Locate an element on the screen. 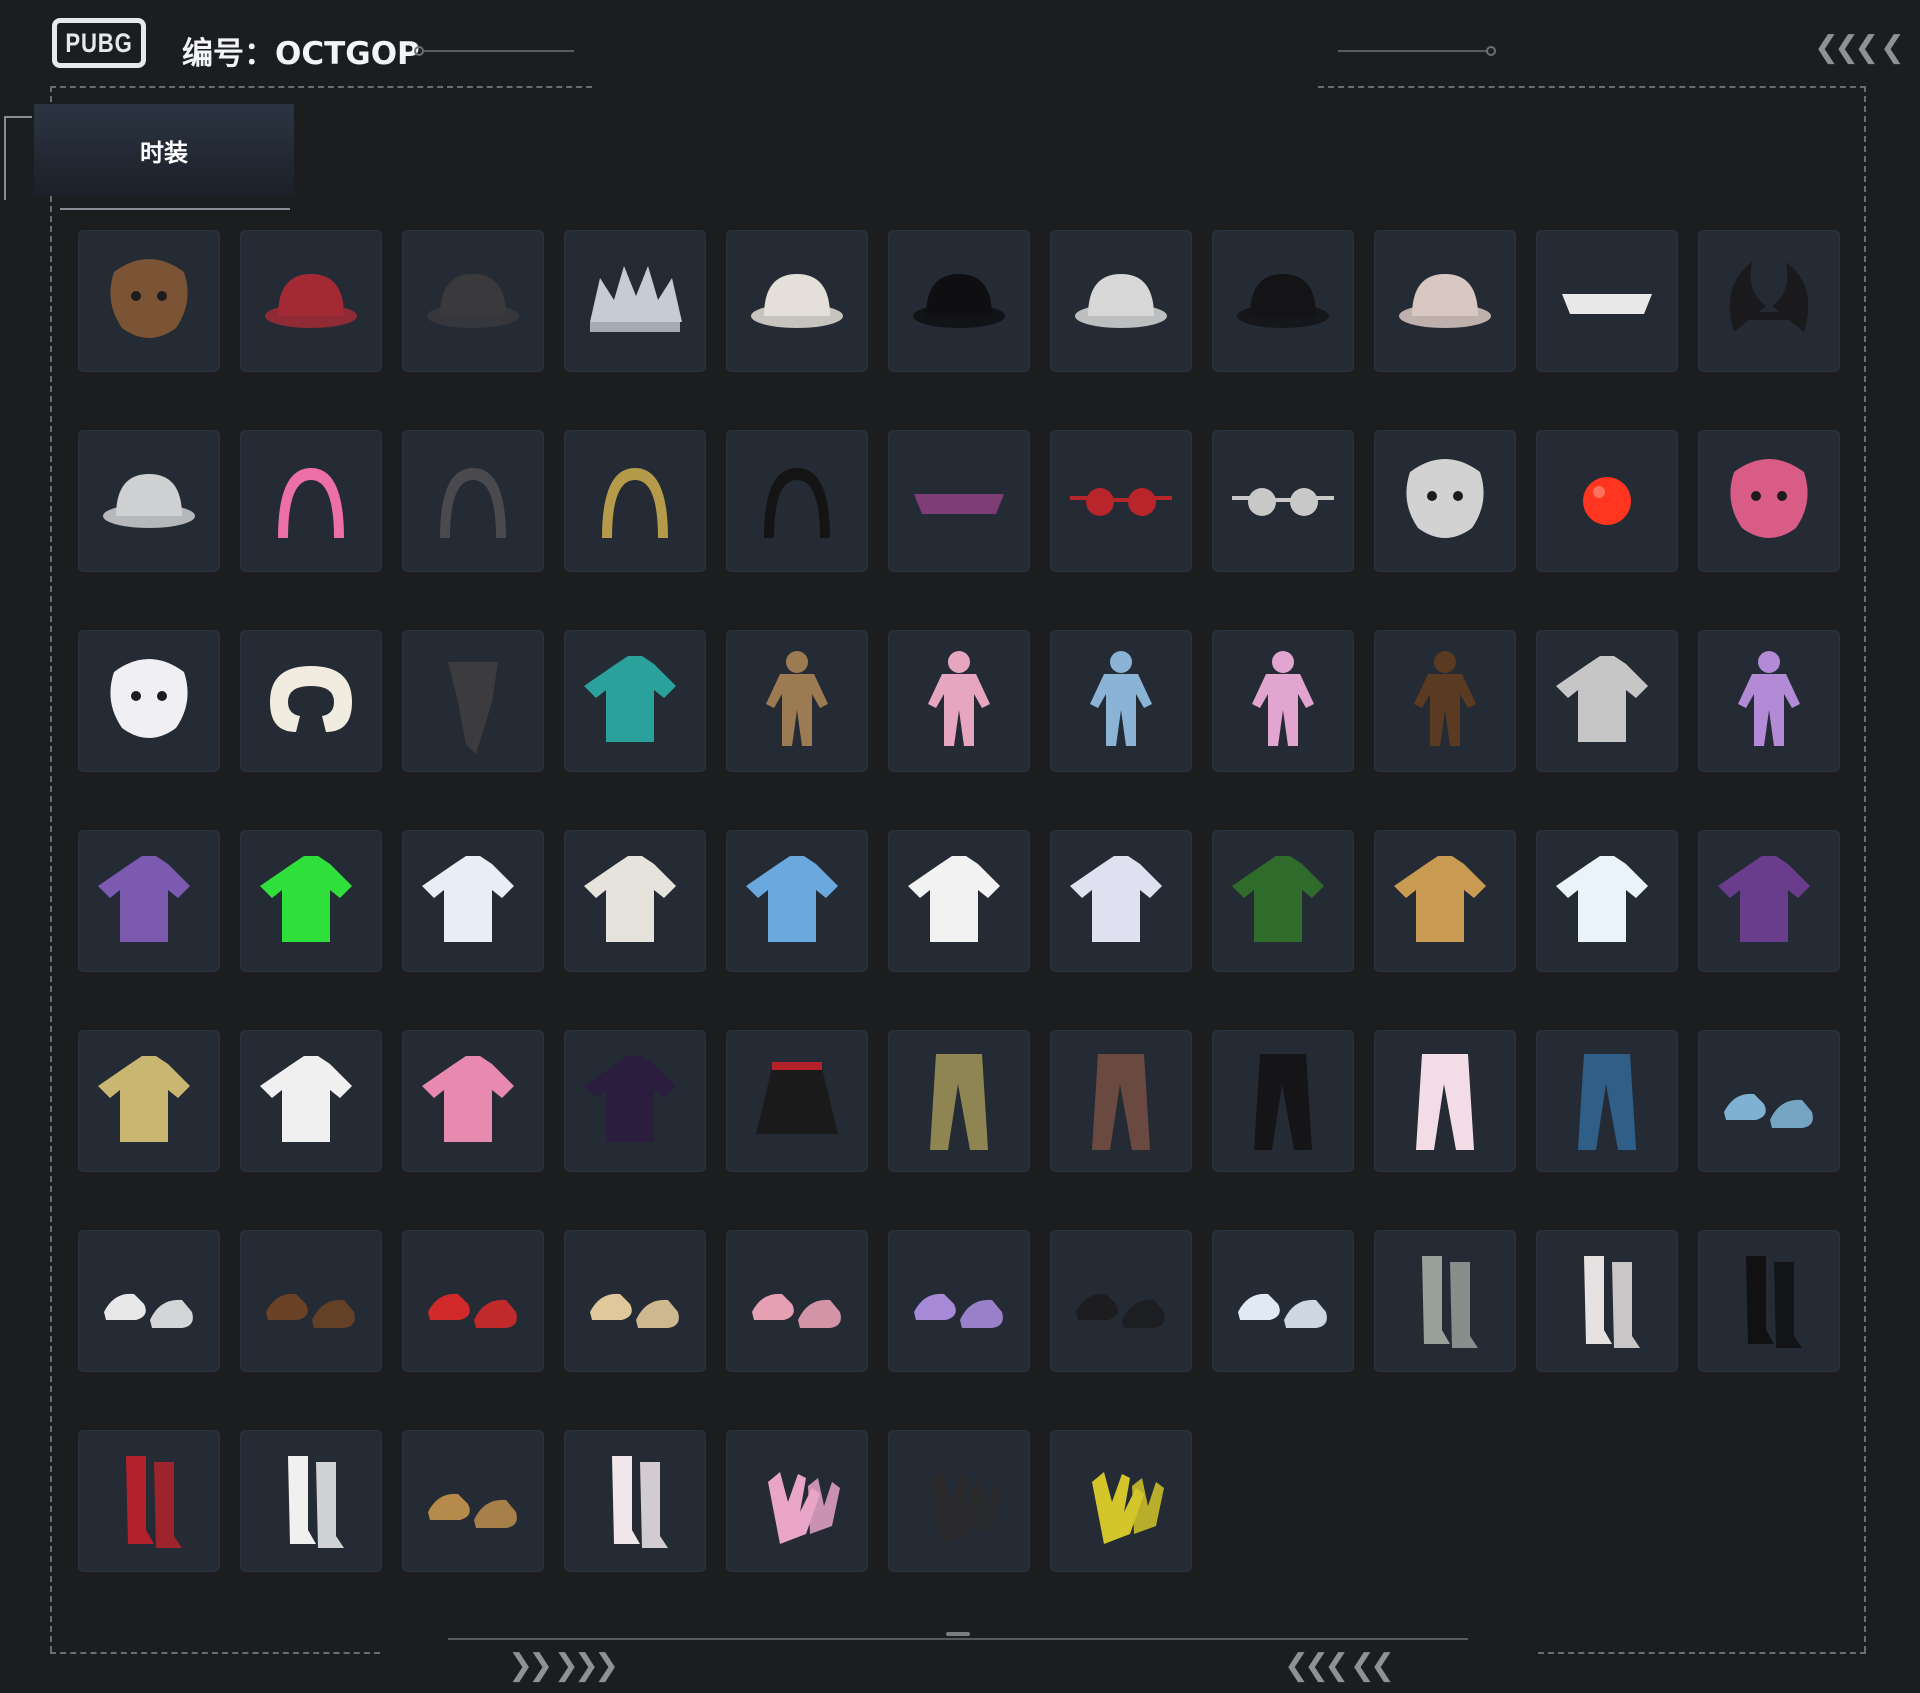  pink-shark-slippers-icon is located at coordinates (797, 1301).